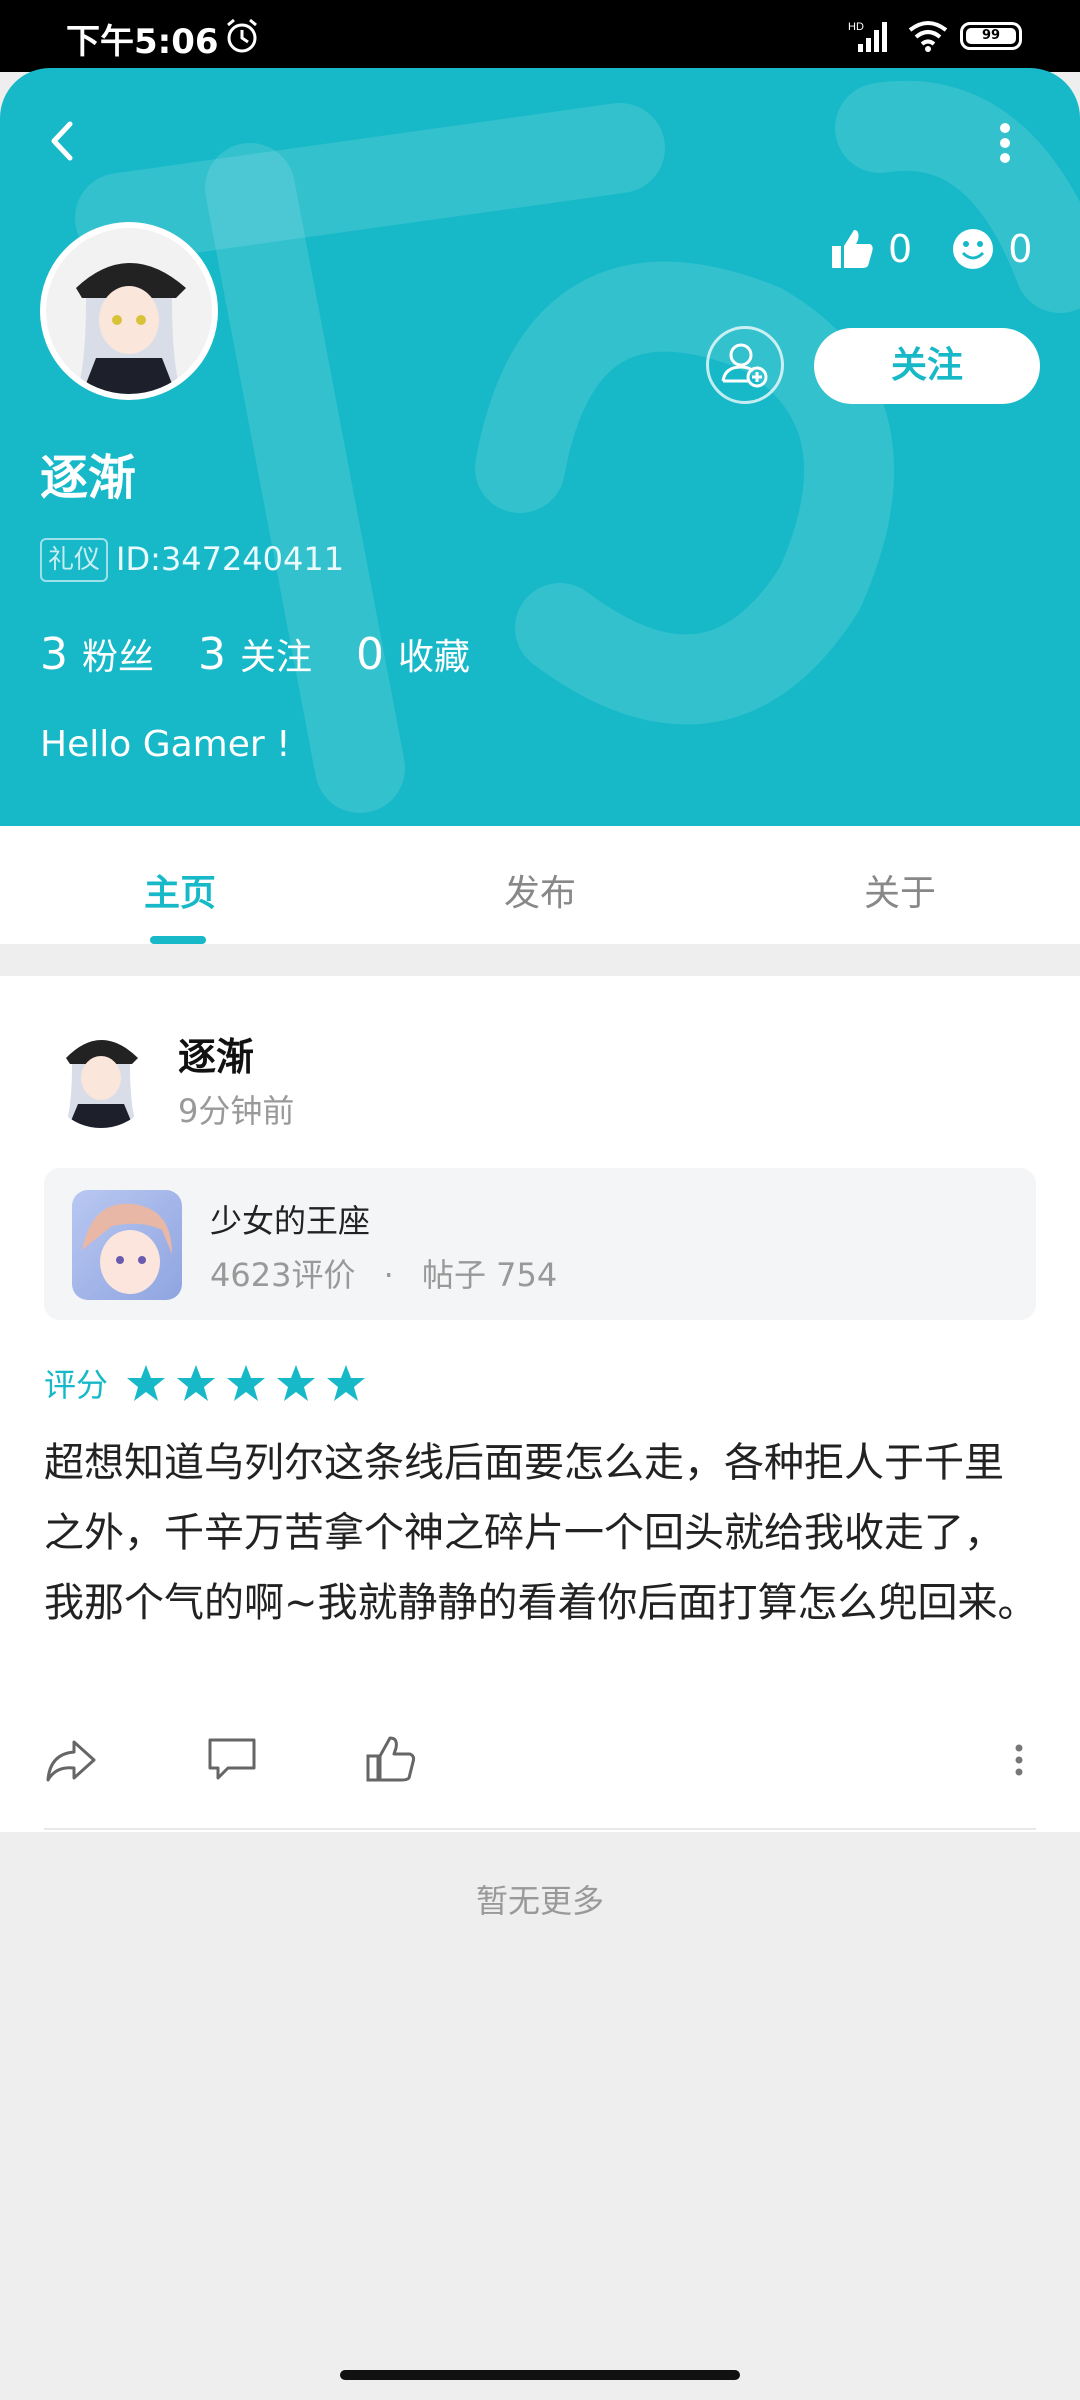  I want to click on game-icon, so click(127, 1245).